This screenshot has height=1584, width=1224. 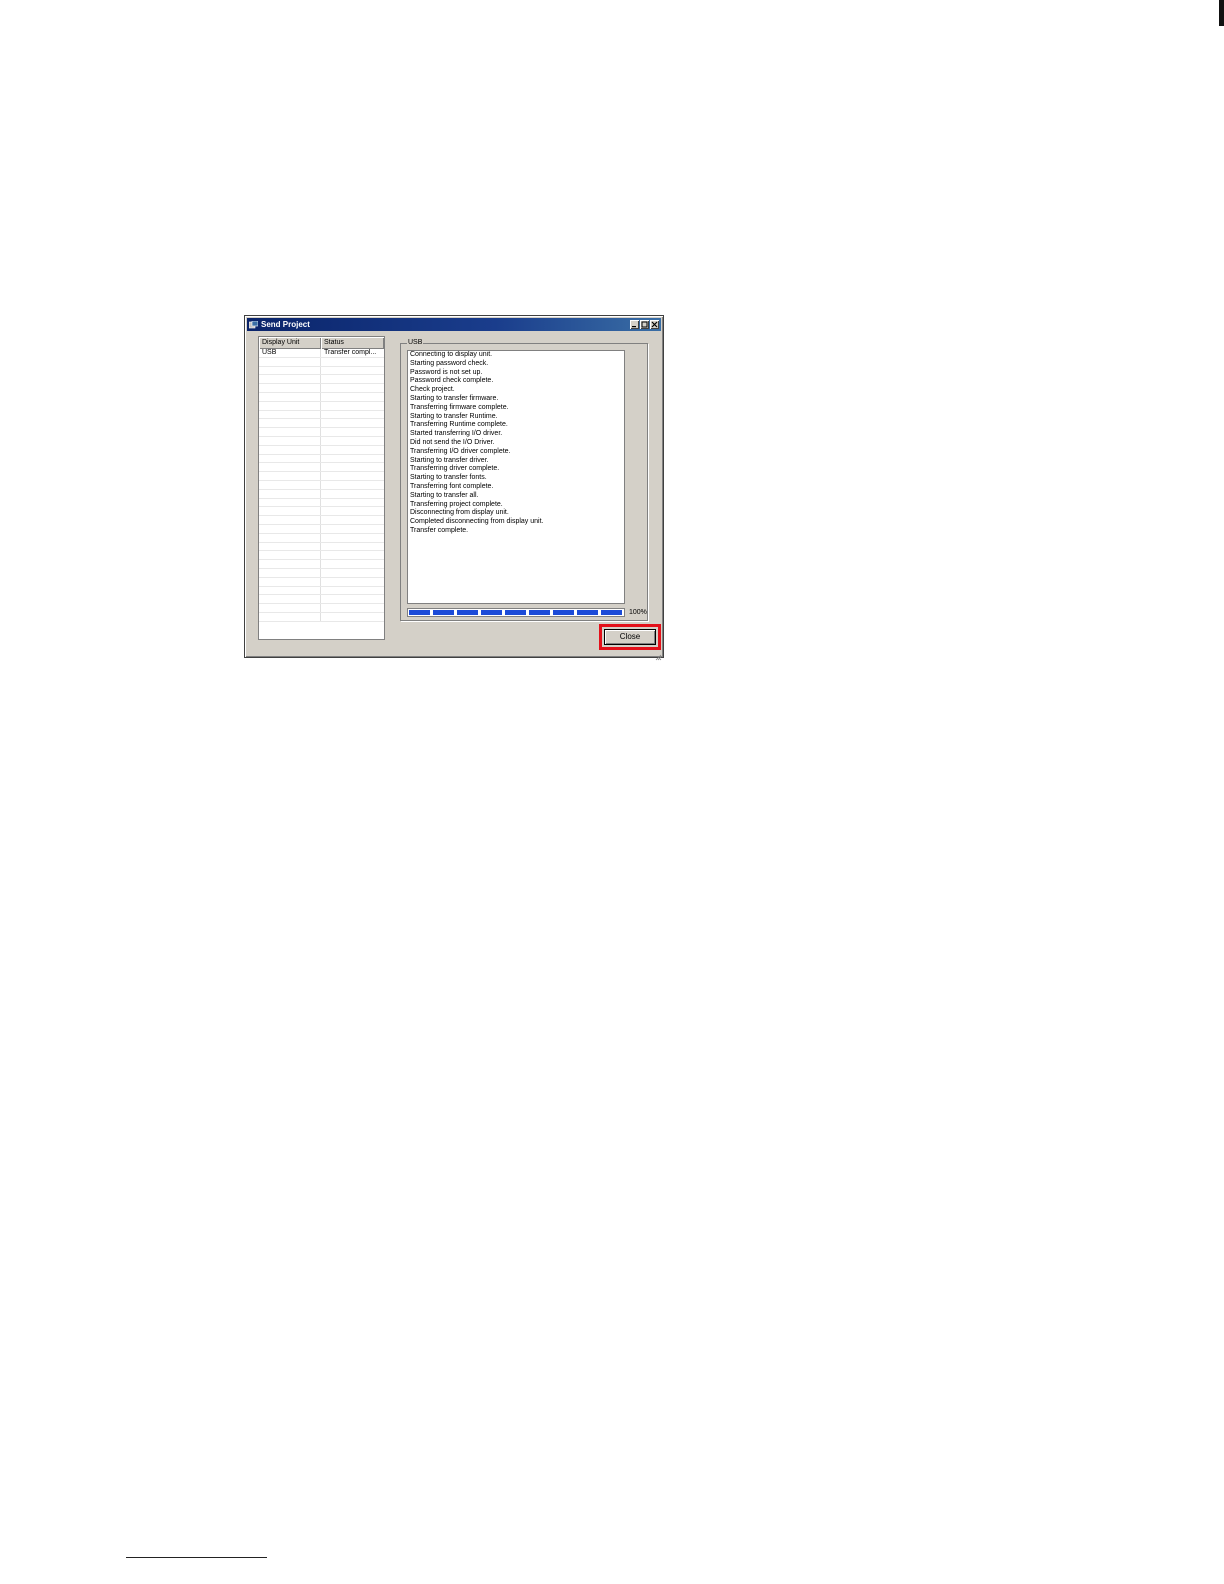 What do you see at coordinates (658, 654) in the screenshot?
I see `resize-grip-icon` at bounding box center [658, 654].